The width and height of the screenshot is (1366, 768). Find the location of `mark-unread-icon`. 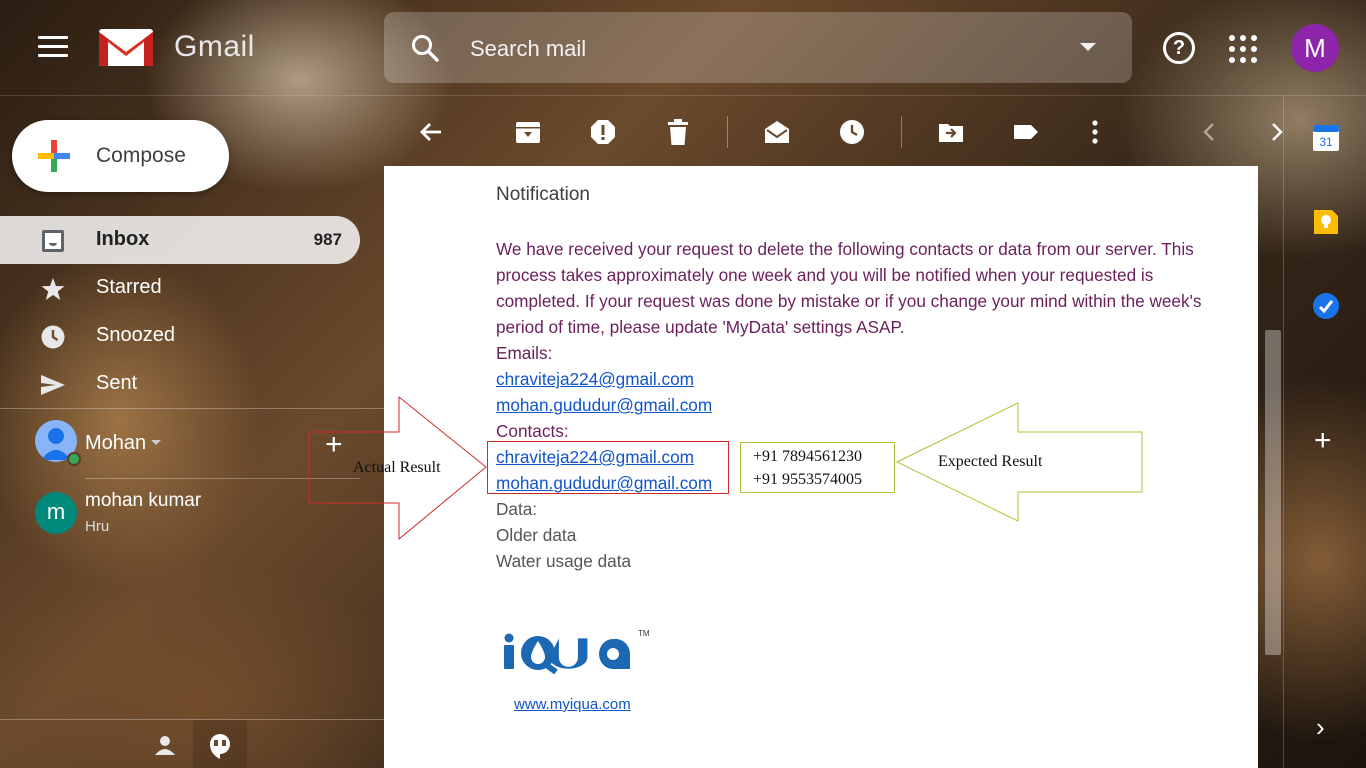

mark-unread-icon is located at coordinates (777, 132).